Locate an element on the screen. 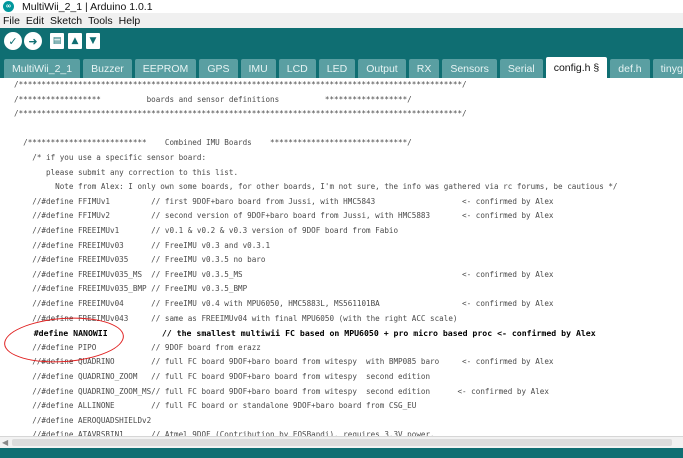  tab-config-h: config.h § is located at coordinates (576, 67).